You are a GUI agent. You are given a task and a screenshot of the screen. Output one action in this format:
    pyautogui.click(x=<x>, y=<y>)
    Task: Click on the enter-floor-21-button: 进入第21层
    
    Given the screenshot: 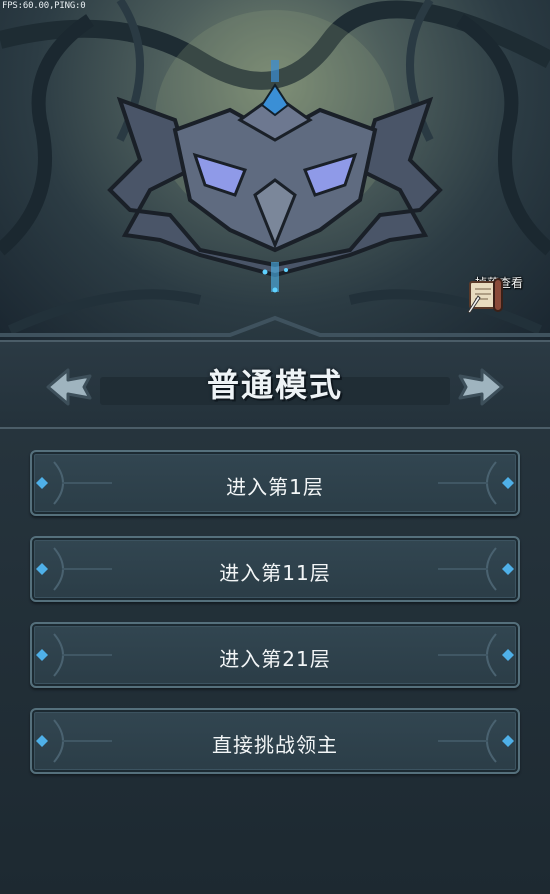 What is the action you would take?
    pyautogui.click(x=275, y=655)
    